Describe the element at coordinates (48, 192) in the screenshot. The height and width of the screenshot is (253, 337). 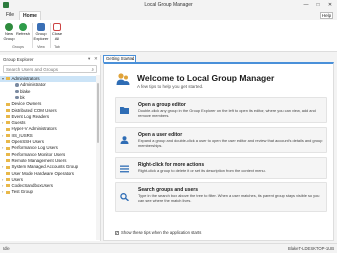
I see `tree-group-item: › Test Group` at that location.